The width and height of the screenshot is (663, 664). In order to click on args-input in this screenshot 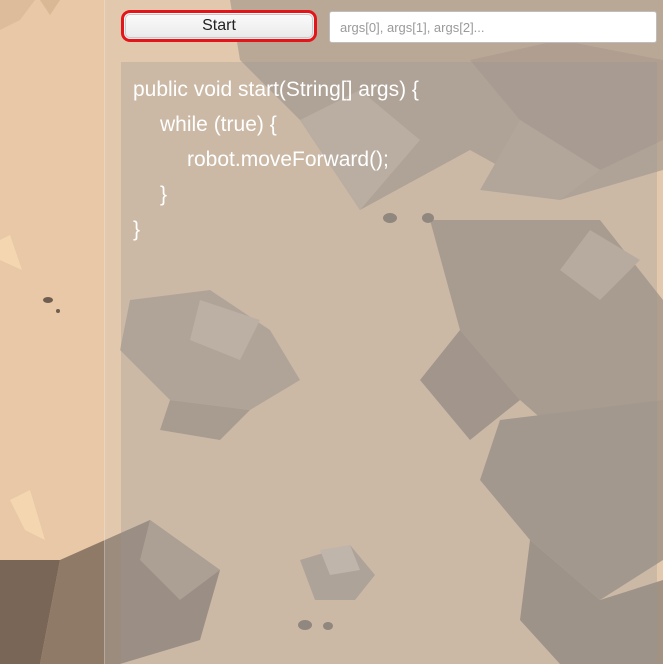, I will do `click(493, 27)`.